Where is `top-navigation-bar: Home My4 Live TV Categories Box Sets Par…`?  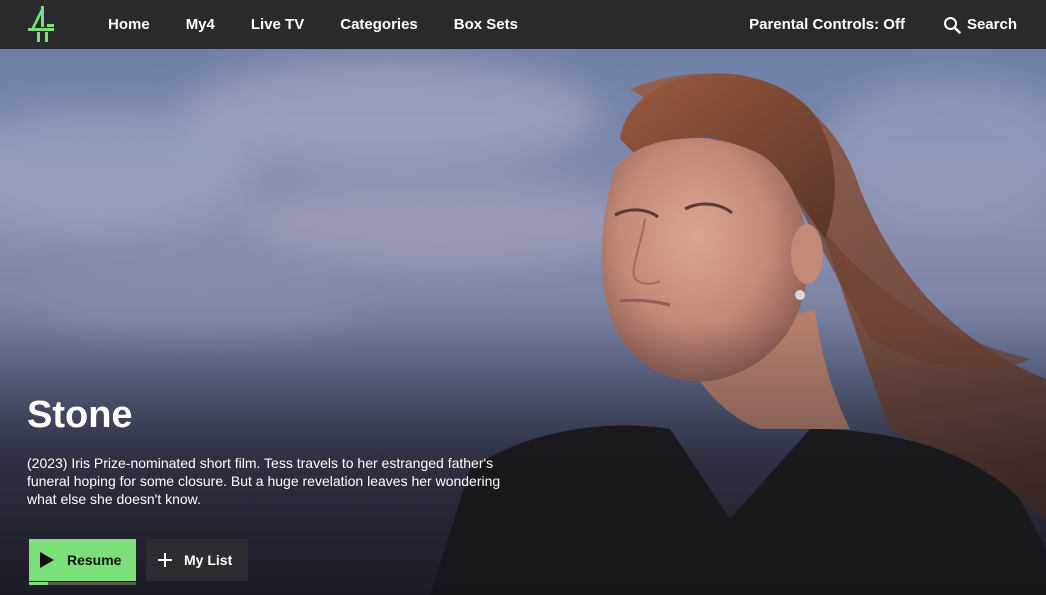
top-navigation-bar: Home My4 Live TV Categories Box Sets Par… is located at coordinates (523, 24).